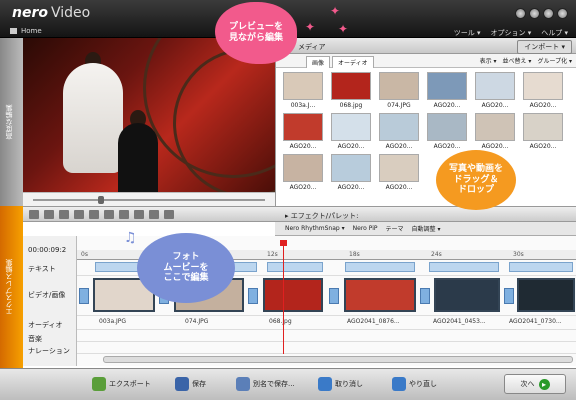  Describe the element at coordinates (49, 351) in the screenshot. I see `track-label-narration: ナレーション` at that location.